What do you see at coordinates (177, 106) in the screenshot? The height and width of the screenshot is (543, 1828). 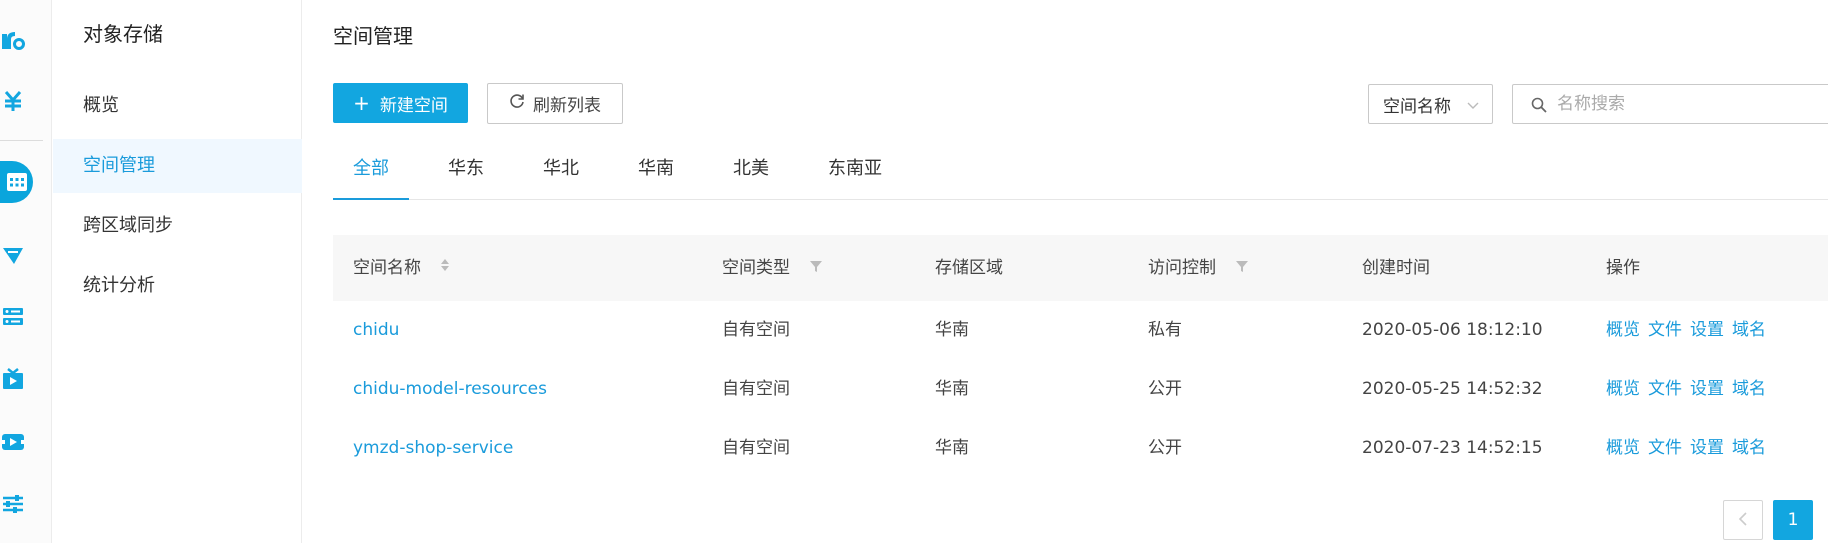 I see `submenu-item-overview: 概览` at bounding box center [177, 106].